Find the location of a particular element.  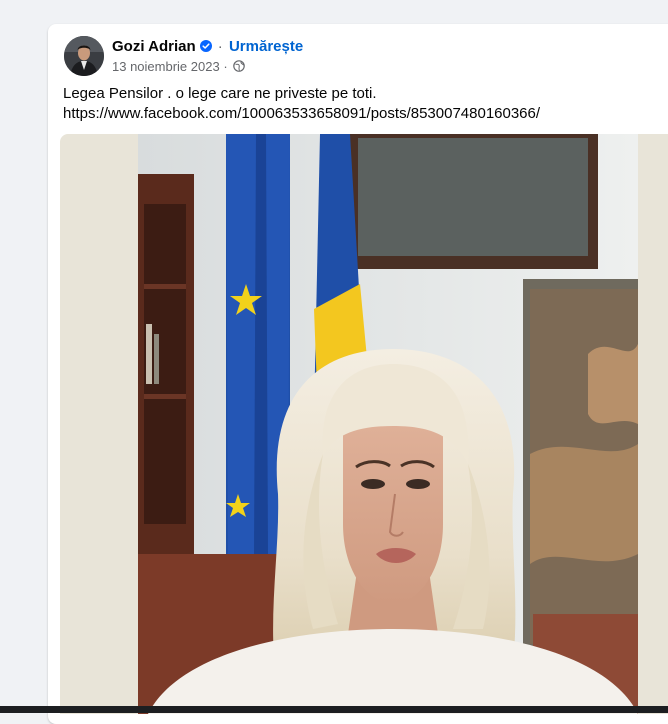

post-meta: 13 noiembrie 2023 · is located at coordinates (179, 67).